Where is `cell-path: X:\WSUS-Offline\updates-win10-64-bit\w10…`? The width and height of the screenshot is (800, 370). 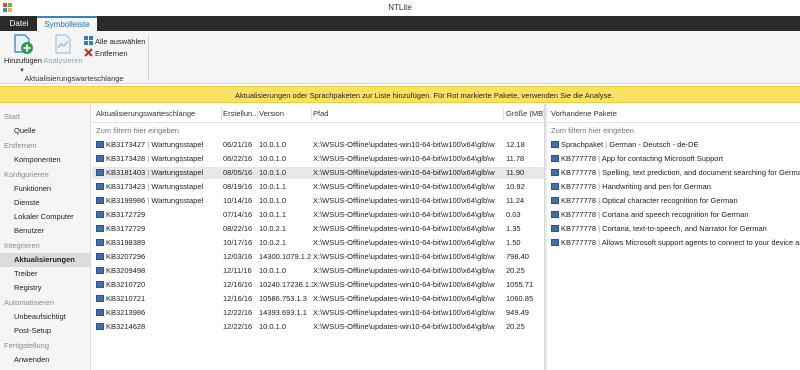
cell-path: X:\WSUS-Offline\updates-win10-64-bit\w10… is located at coordinates (404, 158).